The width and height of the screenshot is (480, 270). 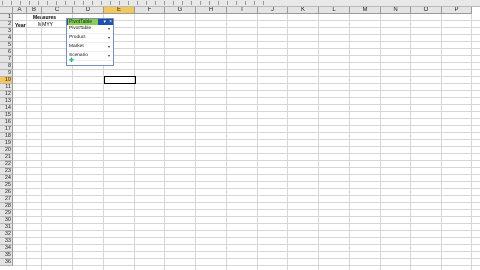 I want to click on column-header-e: E, so click(x=119, y=10).